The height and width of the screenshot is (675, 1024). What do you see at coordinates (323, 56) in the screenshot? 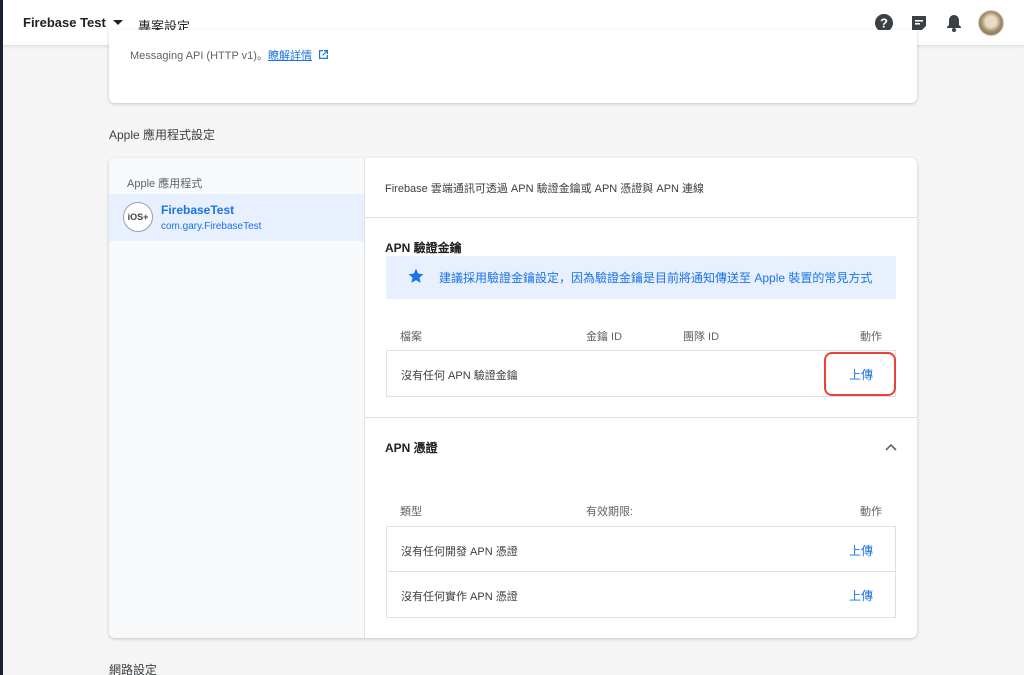
I see `open-in-new-icon` at bounding box center [323, 56].